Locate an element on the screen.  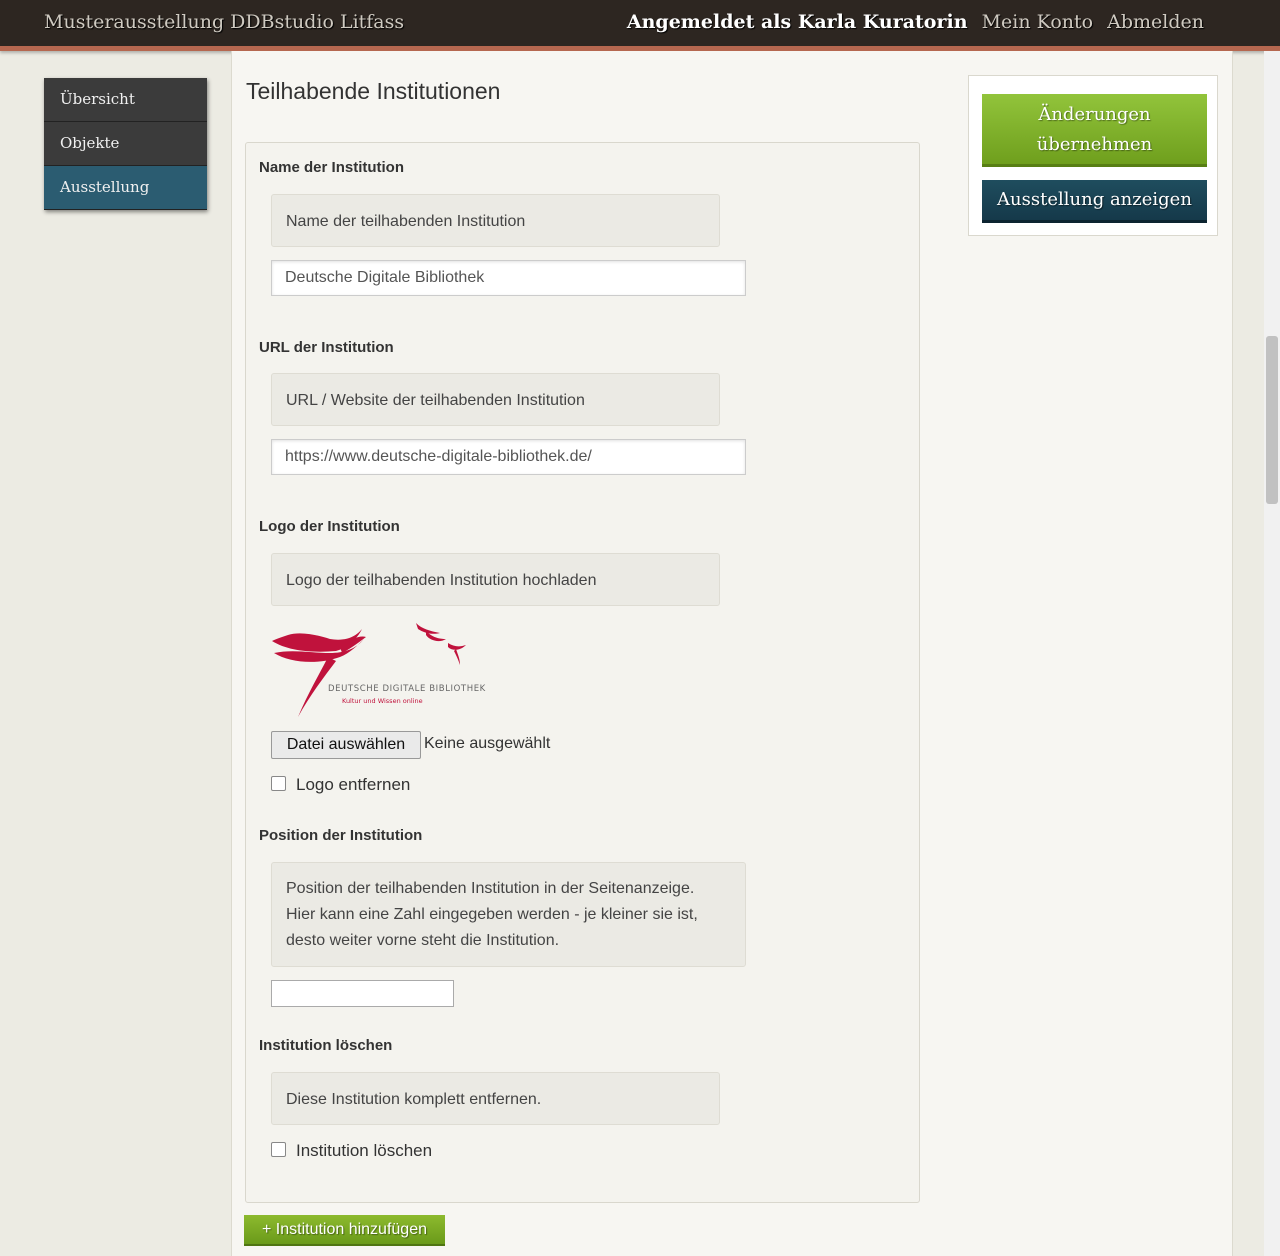
add-institution-button: + Institution hinzufügen is located at coordinates (344, 1230).